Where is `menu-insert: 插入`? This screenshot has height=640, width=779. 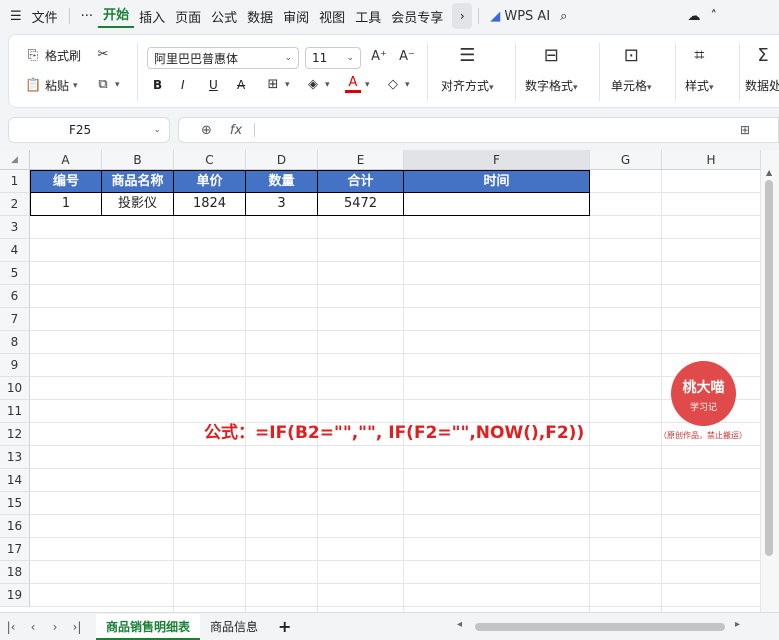 menu-insert: 插入 is located at coordinates (152, 16).